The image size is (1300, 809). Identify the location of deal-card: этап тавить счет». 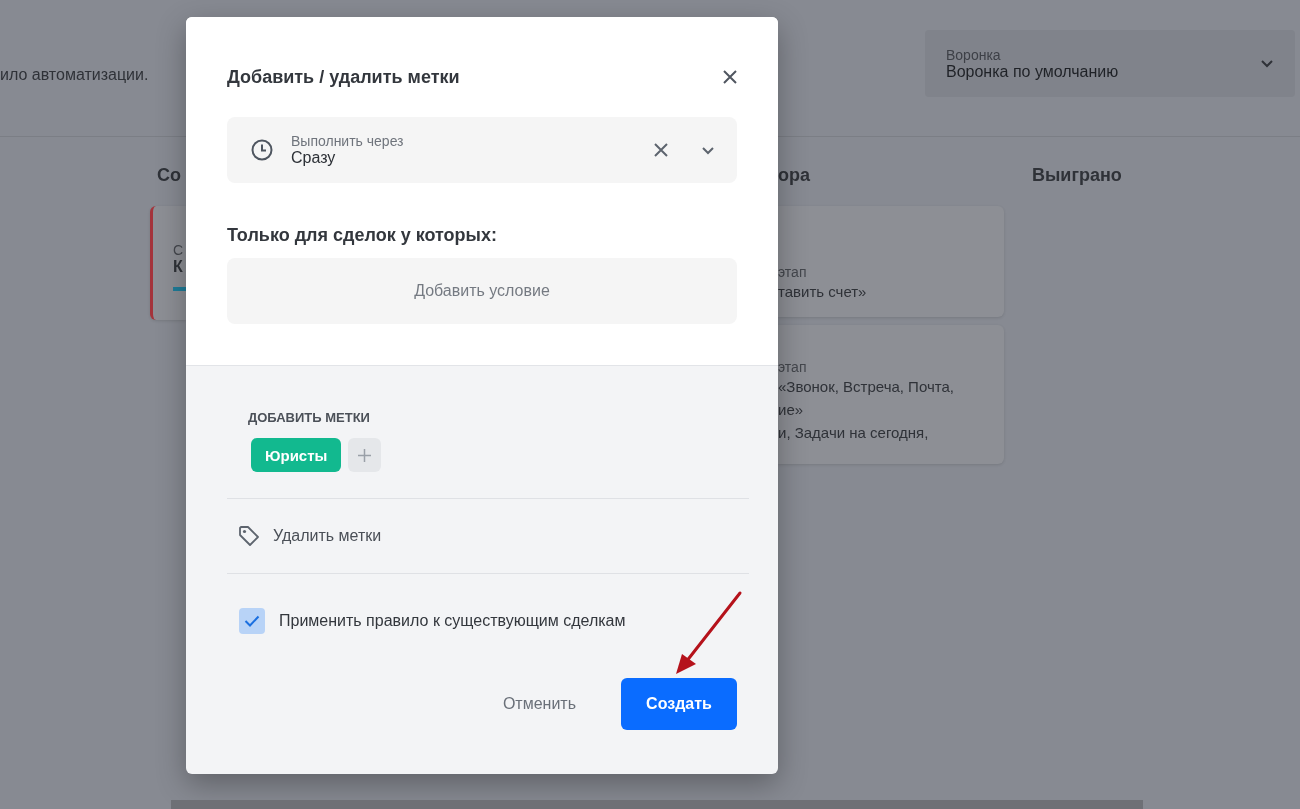
(891, 261).